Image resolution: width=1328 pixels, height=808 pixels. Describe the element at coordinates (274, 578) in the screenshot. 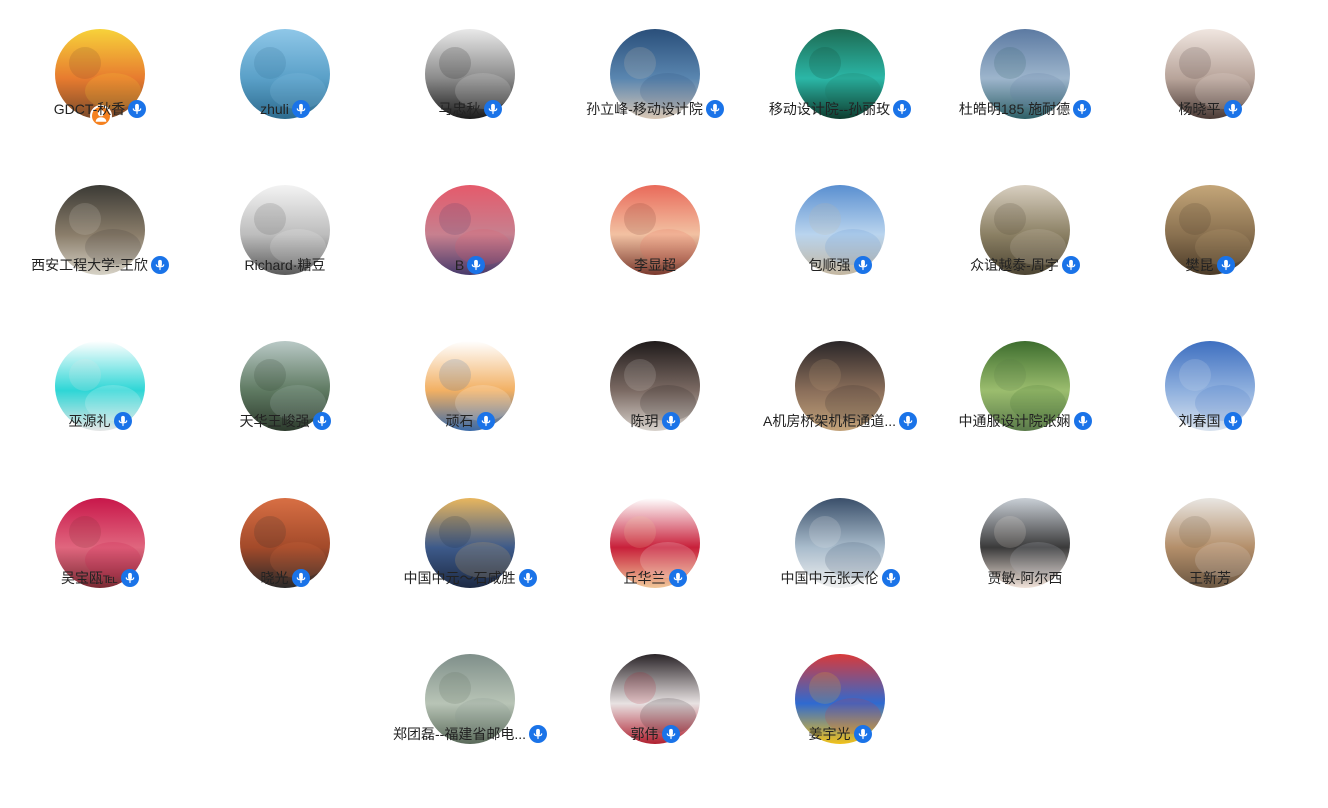

I see `participant-name: 晓光` at that location.